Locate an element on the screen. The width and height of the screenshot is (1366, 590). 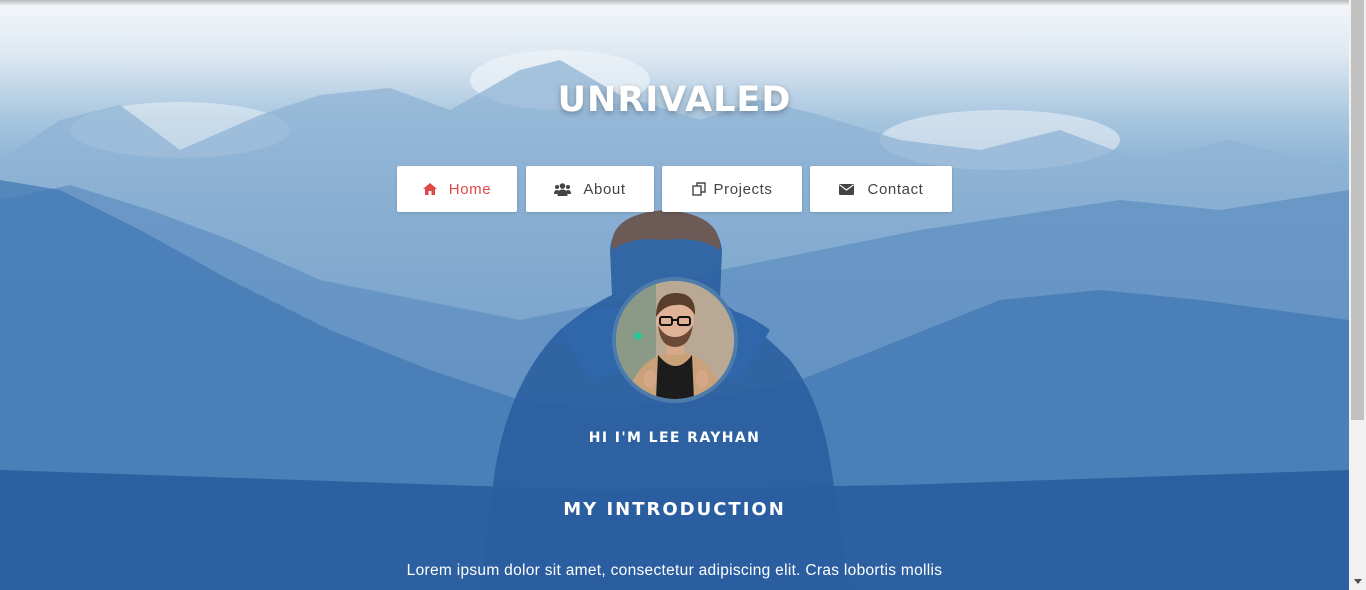
envelope-icon is located at coordinates (846, 189).